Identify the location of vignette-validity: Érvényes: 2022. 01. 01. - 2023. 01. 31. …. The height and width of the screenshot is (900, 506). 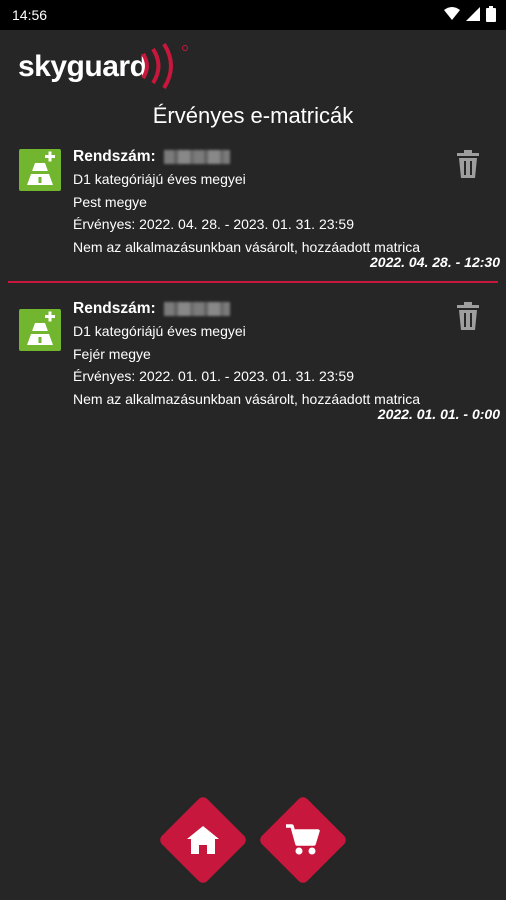
(213, 376).